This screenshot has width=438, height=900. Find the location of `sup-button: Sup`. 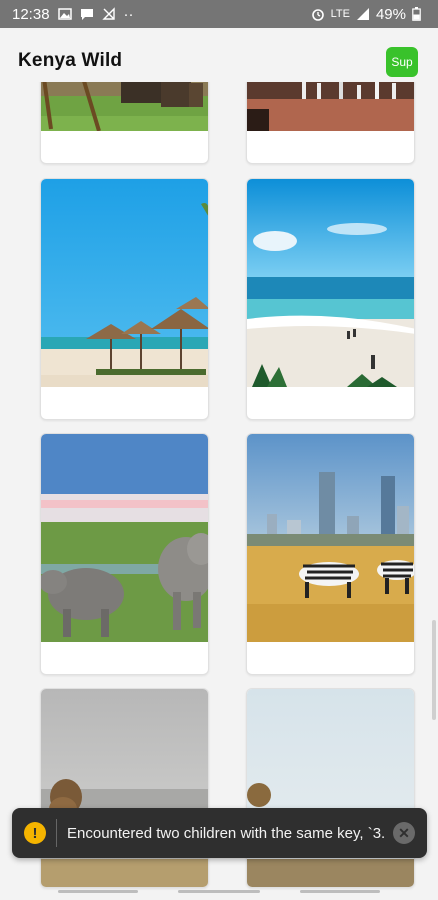

sup-button: Sup is located at coordinates (402, 62).